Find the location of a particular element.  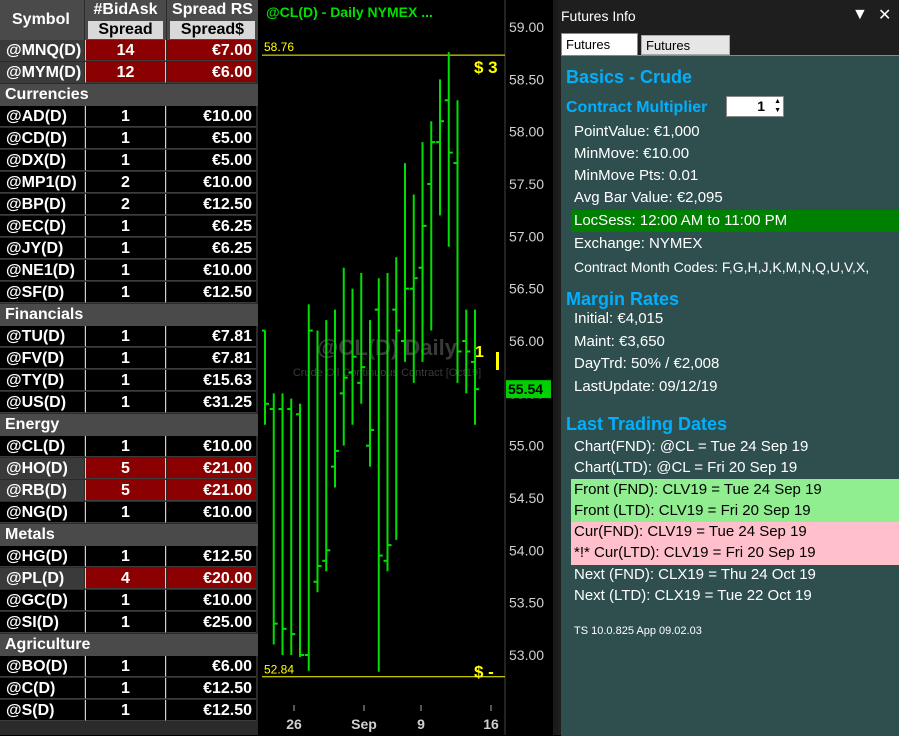

symbol-cell: @MNQ(D) is located at coordinates (42, 50).